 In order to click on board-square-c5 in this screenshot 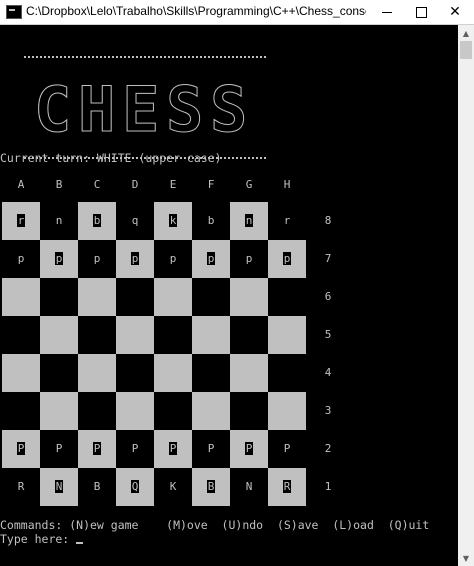, I will do `click(97, 335)`.